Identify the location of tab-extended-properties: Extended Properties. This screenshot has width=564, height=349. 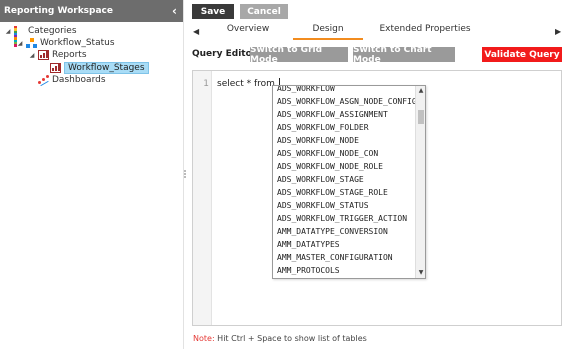
(425, 32).